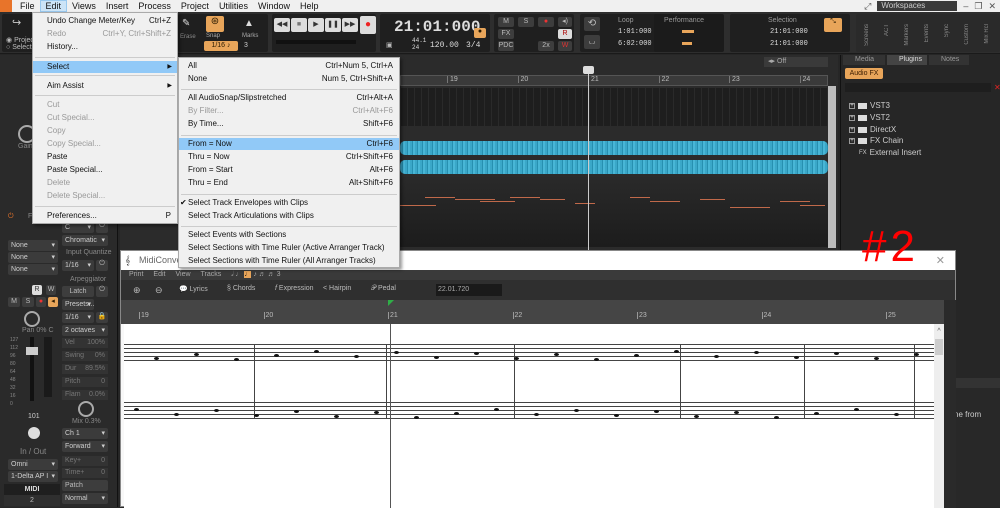 Image resolution: width=1000 pixels, height=508 pixels. What do you see at coordinates (927, 33) in the screenshot?
I see `module-events: Events` at bounding box center [927, 33].